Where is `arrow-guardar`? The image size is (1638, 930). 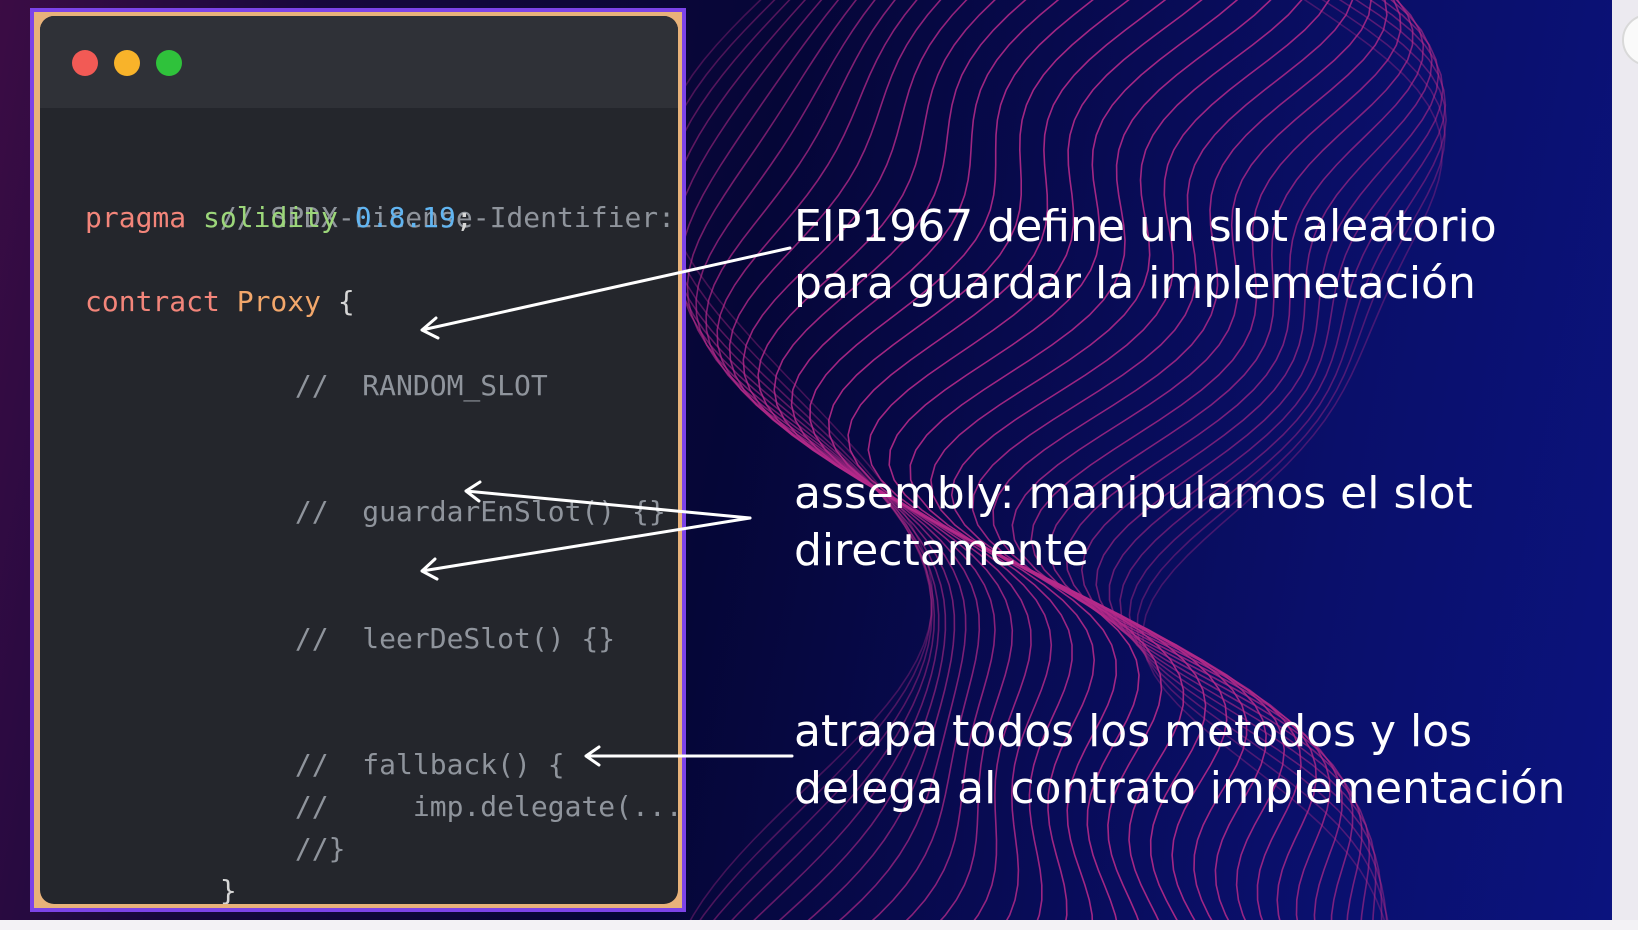
arrow-guardar is located at coordinates (608, 500).